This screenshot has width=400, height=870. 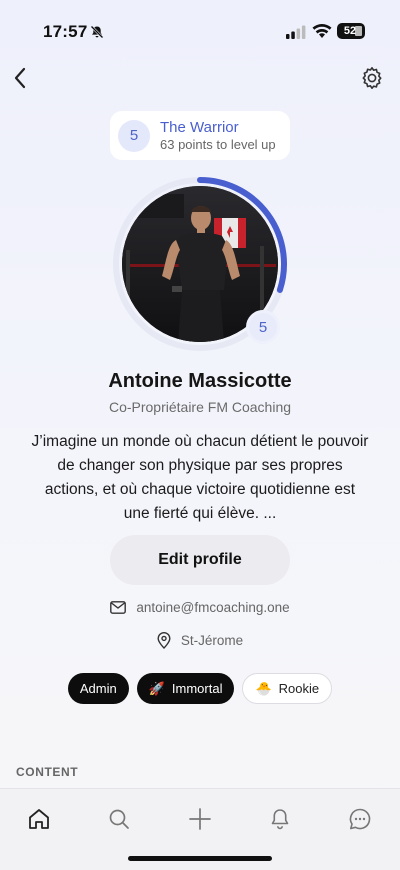 I want to click on profile-role: Co-Propriétaire FM Coaching, so click(x=200, y=407).